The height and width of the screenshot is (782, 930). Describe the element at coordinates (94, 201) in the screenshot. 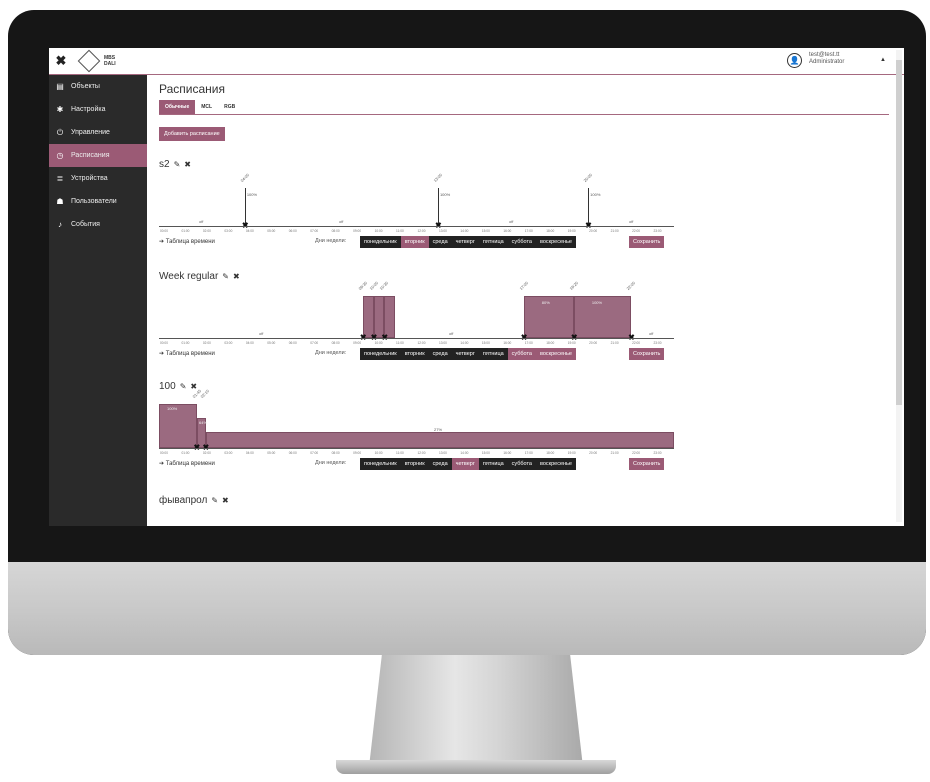

I see `sidebar-item-label: Пользователи` at that location.